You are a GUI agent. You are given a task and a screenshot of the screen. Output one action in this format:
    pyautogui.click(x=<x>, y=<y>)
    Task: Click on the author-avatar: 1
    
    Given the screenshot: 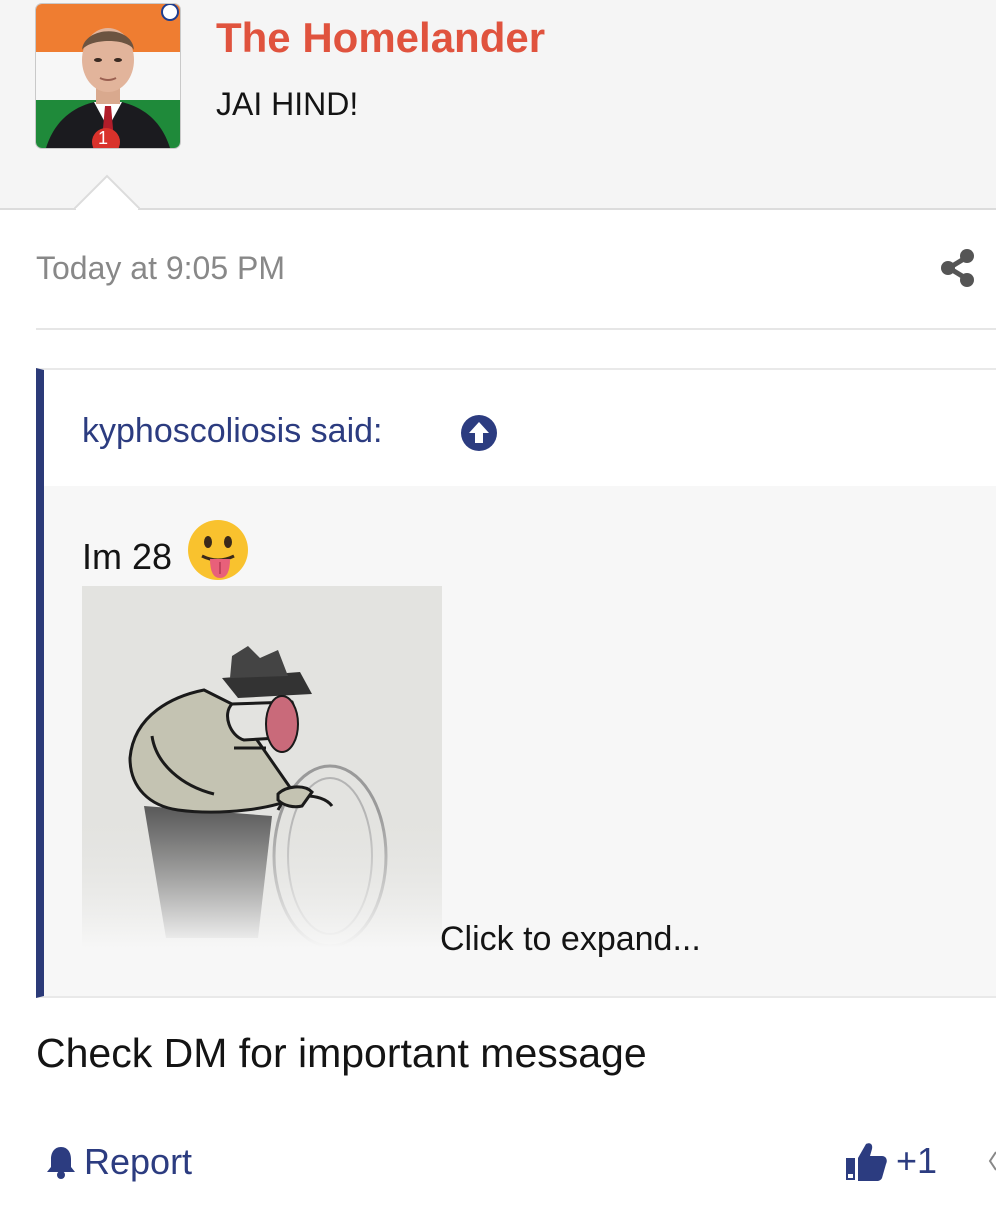 What is the action you would take?
    pyautogui.click(x=108, y=76)
    